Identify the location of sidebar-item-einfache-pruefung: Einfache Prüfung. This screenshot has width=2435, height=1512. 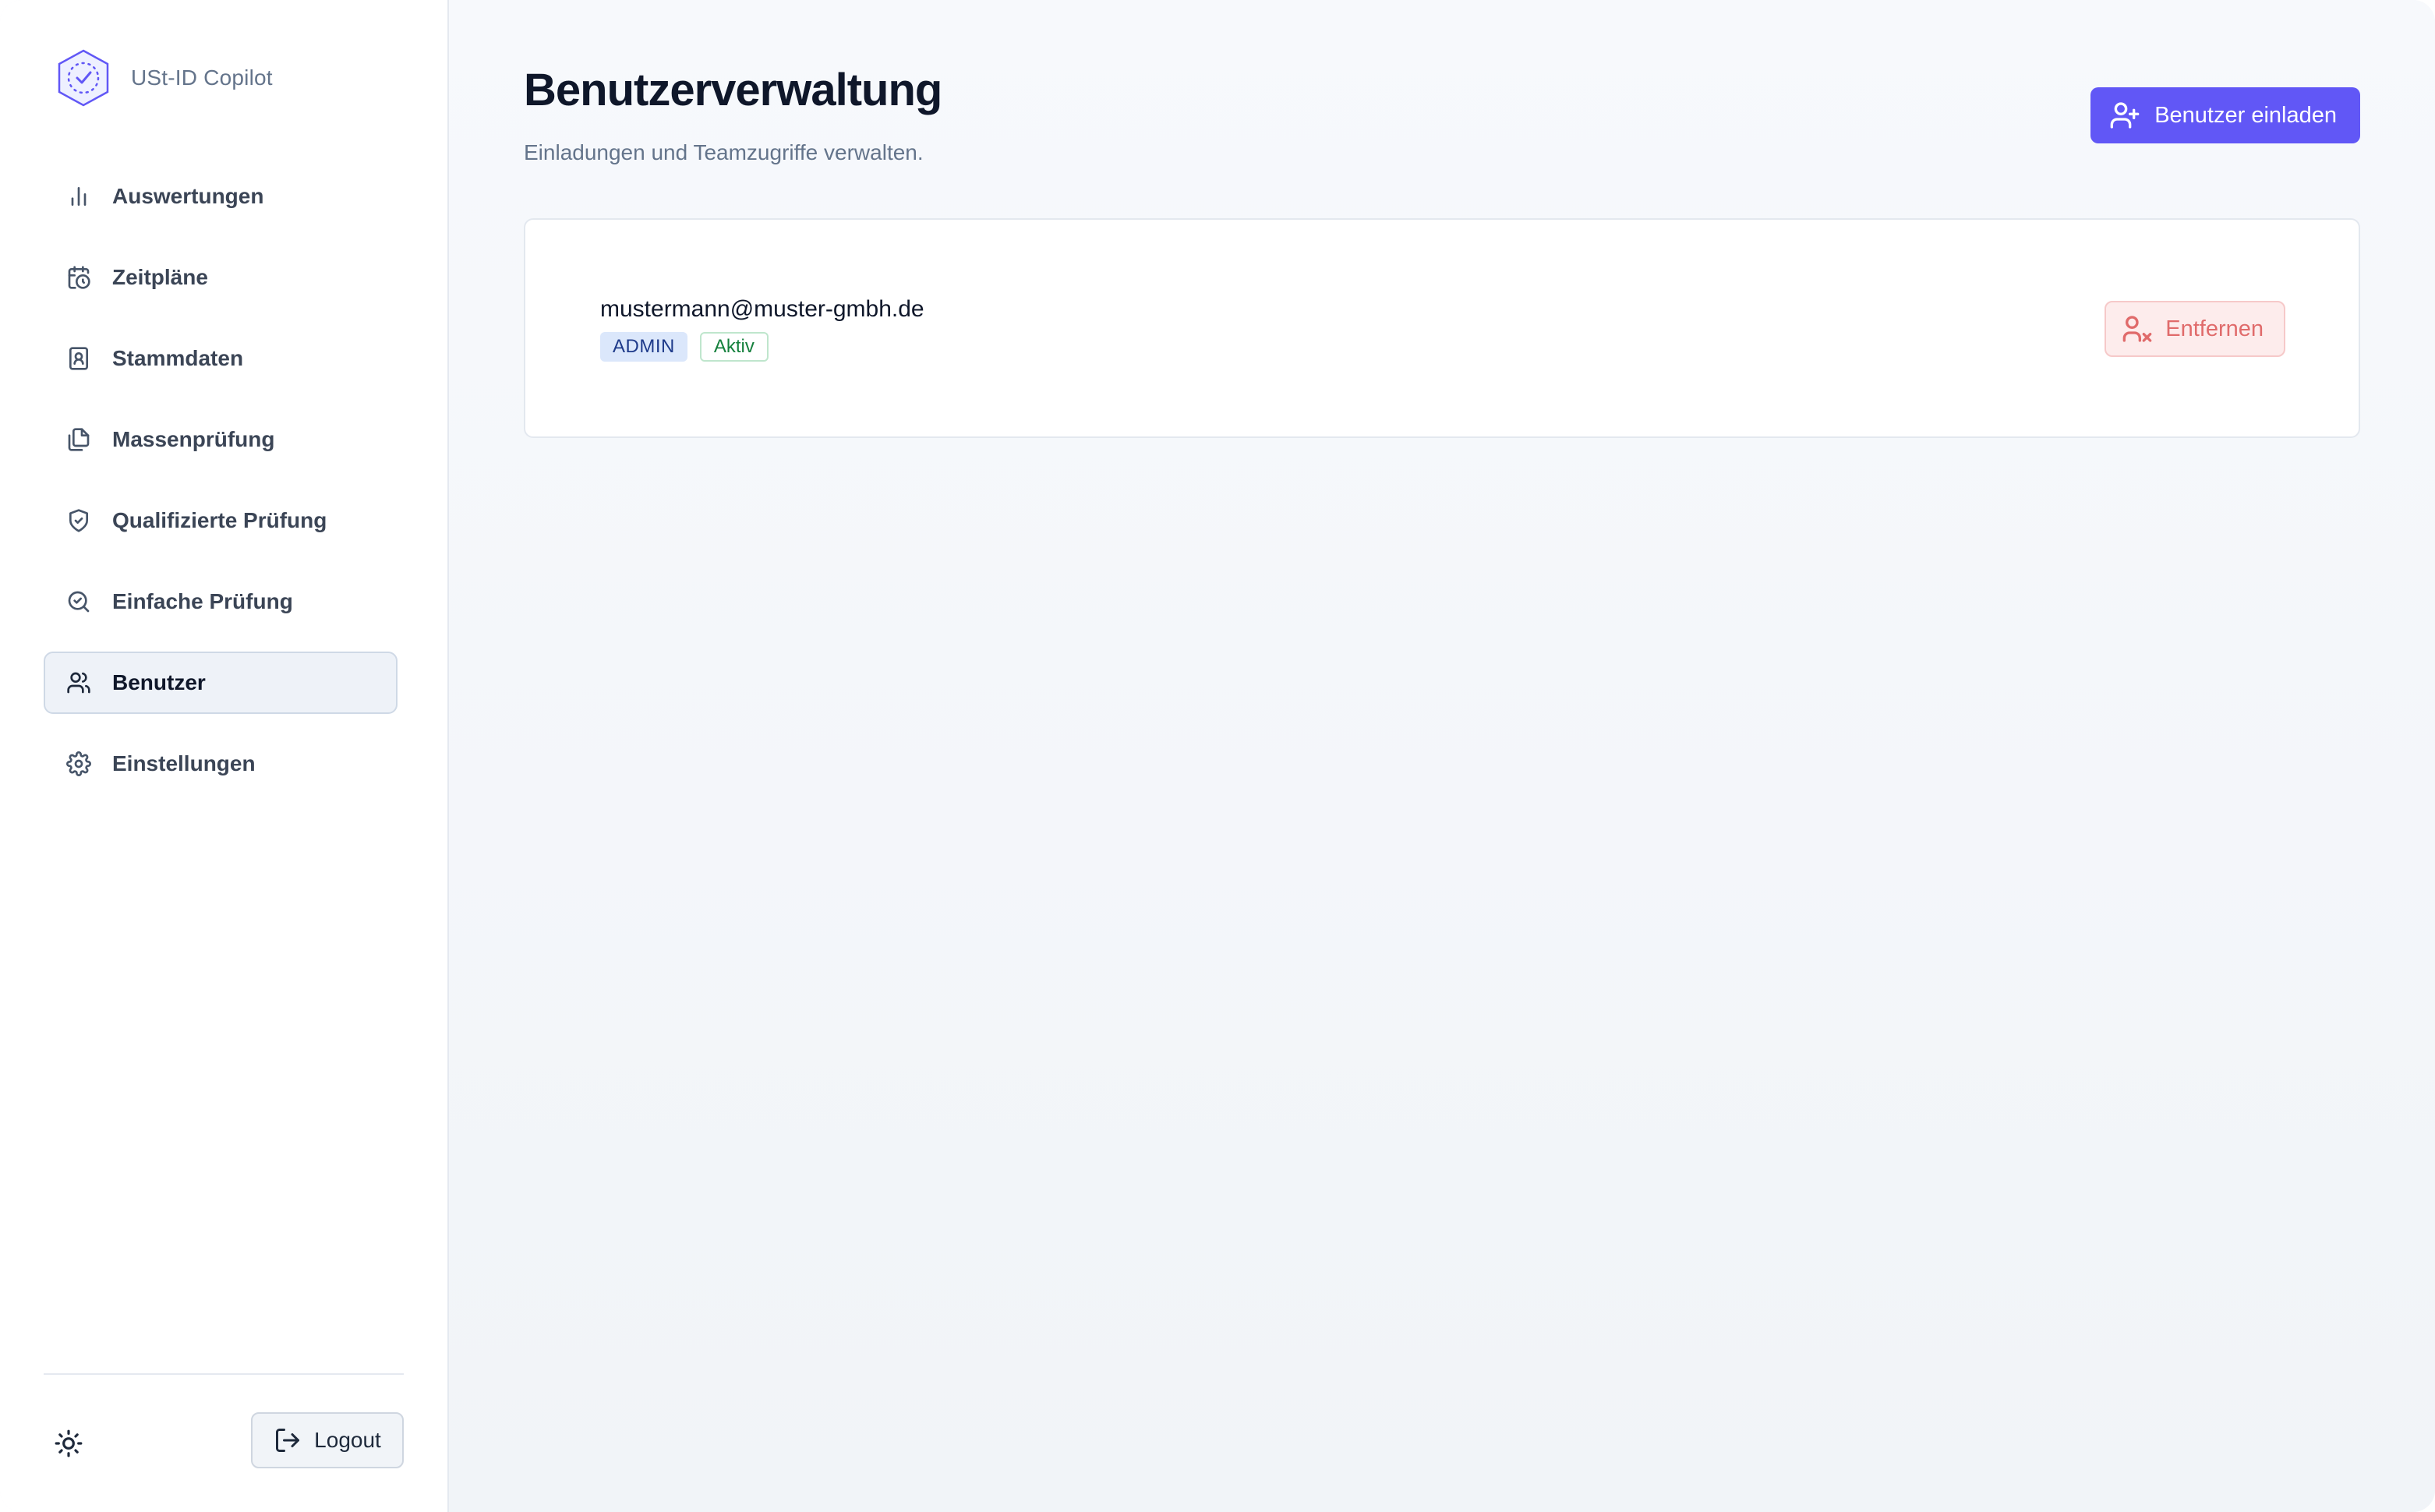
(221, 602).